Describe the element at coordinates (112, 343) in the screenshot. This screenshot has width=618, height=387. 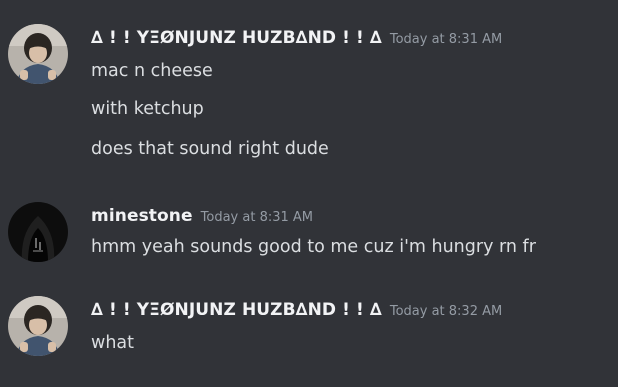
I see `message-text: what` at that location.